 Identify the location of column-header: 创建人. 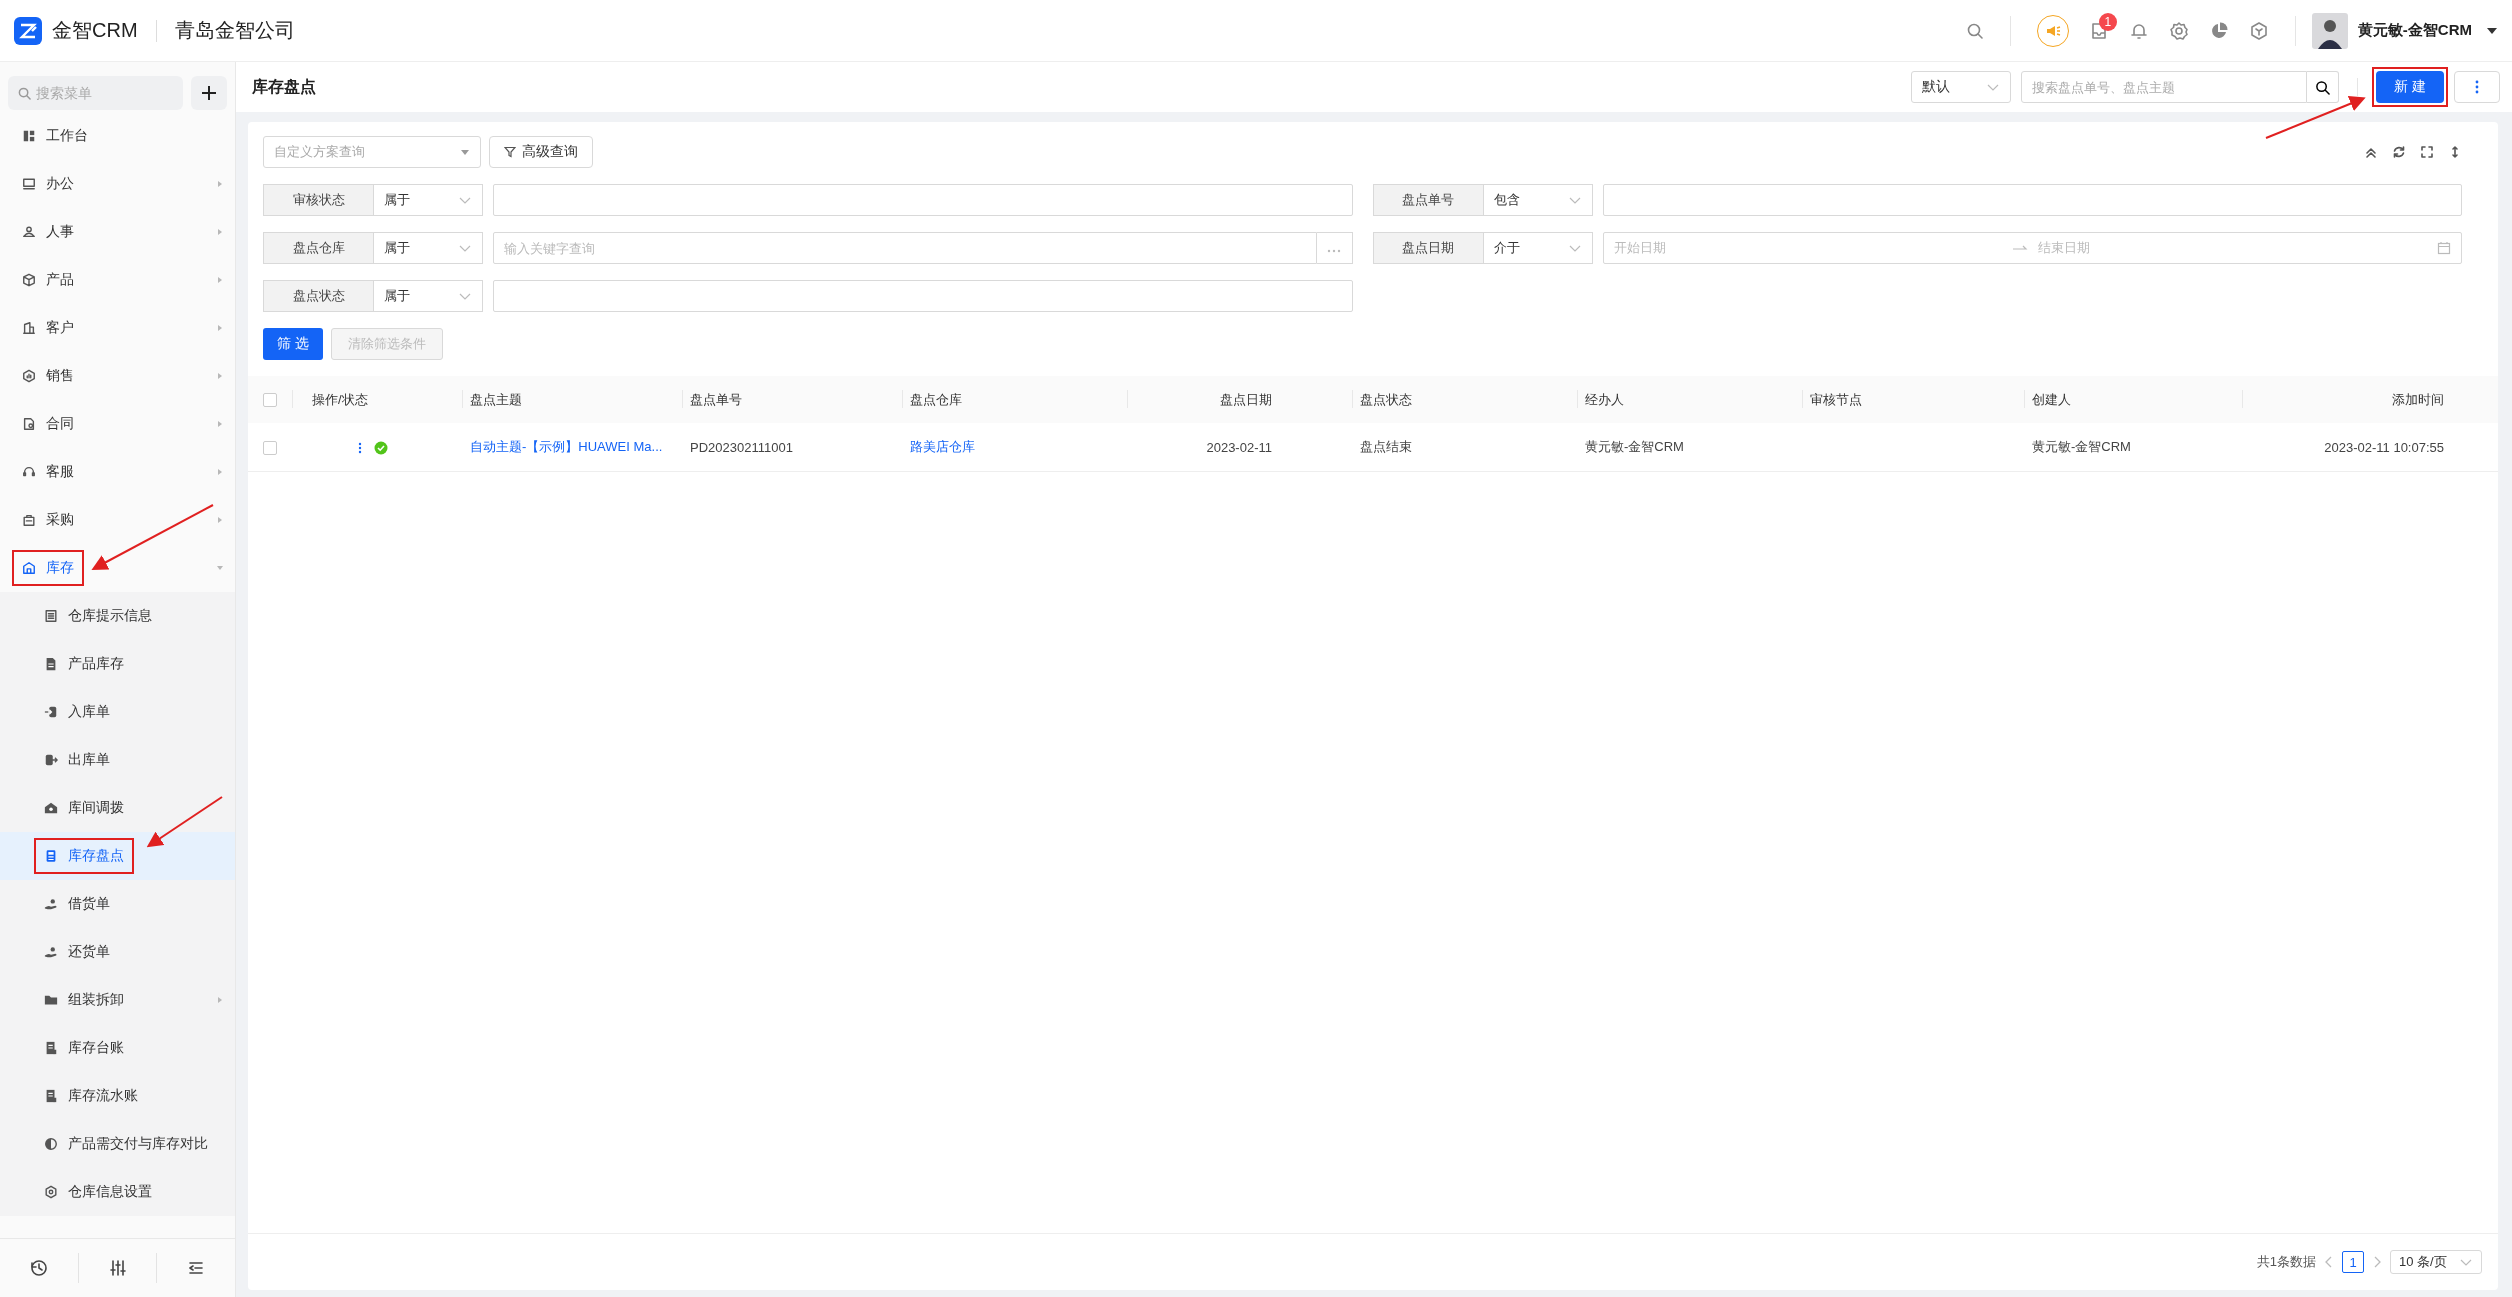
(2051, 399).